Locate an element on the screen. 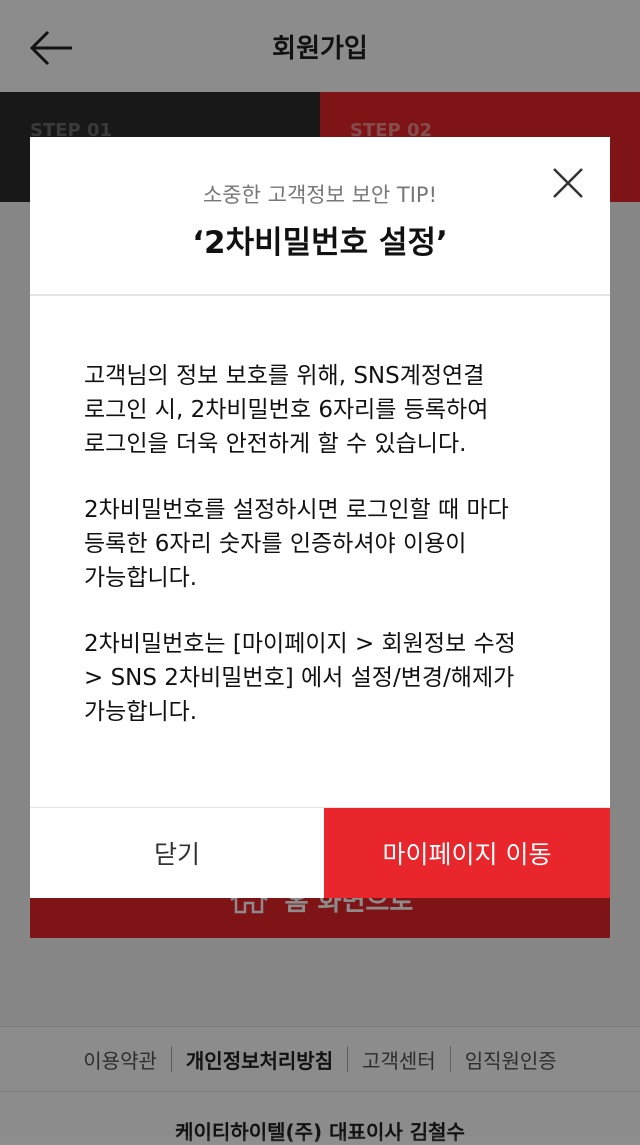 The width and height of the screenshot is (640, 1145). close-button: 닫기 is located at coordinates (177, 853).